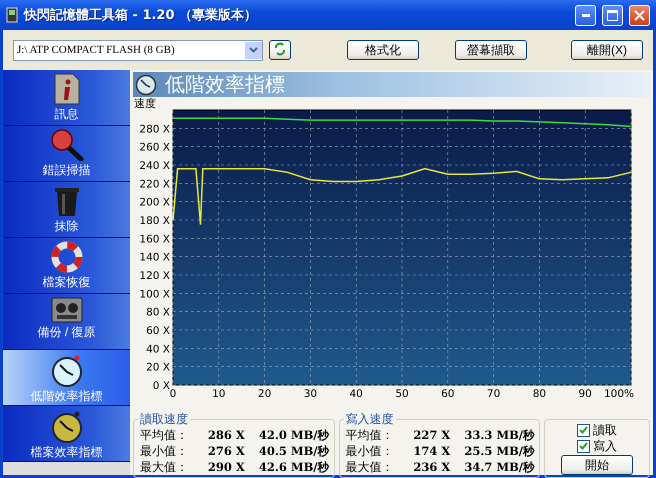 The image size is (656, 478). What do you see at coordinates (383, 50) in the screenshot?
I see `toolbar-button: 格式化` at bounding box center [383, 50].